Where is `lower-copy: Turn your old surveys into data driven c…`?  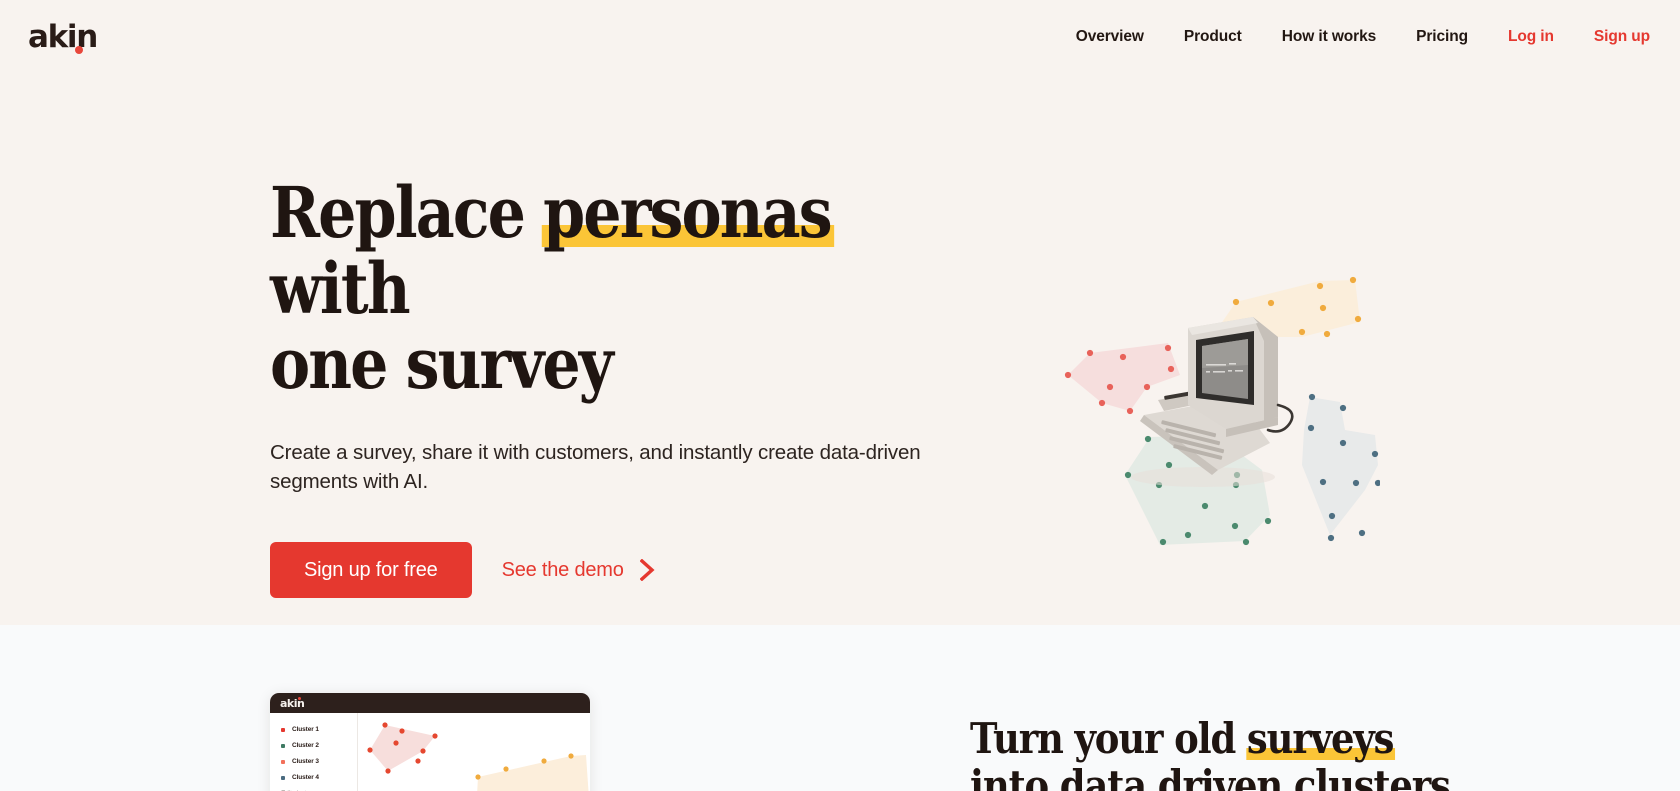
lower-copy: Turn your old surveys into data driven c… is located at coordinates (1290, 753).